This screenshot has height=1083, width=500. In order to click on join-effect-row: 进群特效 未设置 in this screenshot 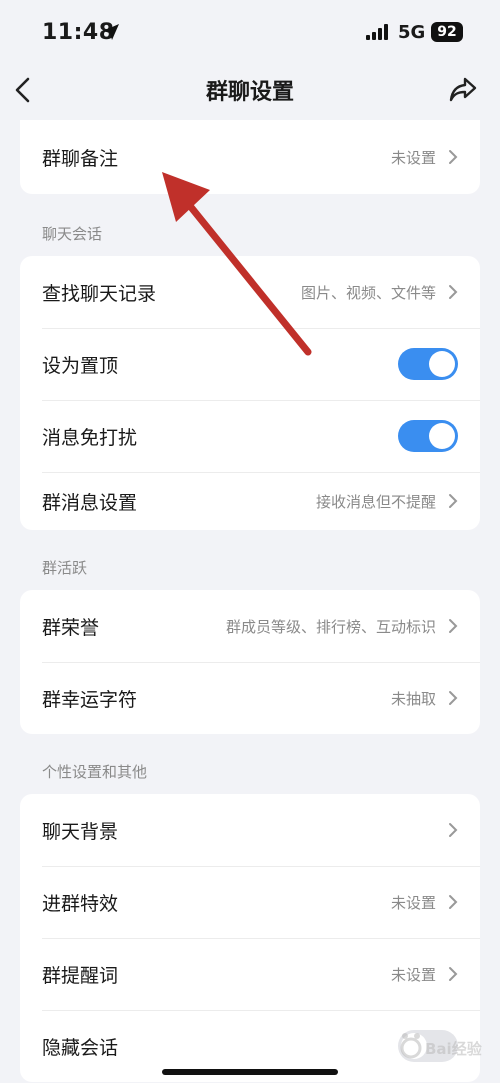, I will do `click(250, 902)`.